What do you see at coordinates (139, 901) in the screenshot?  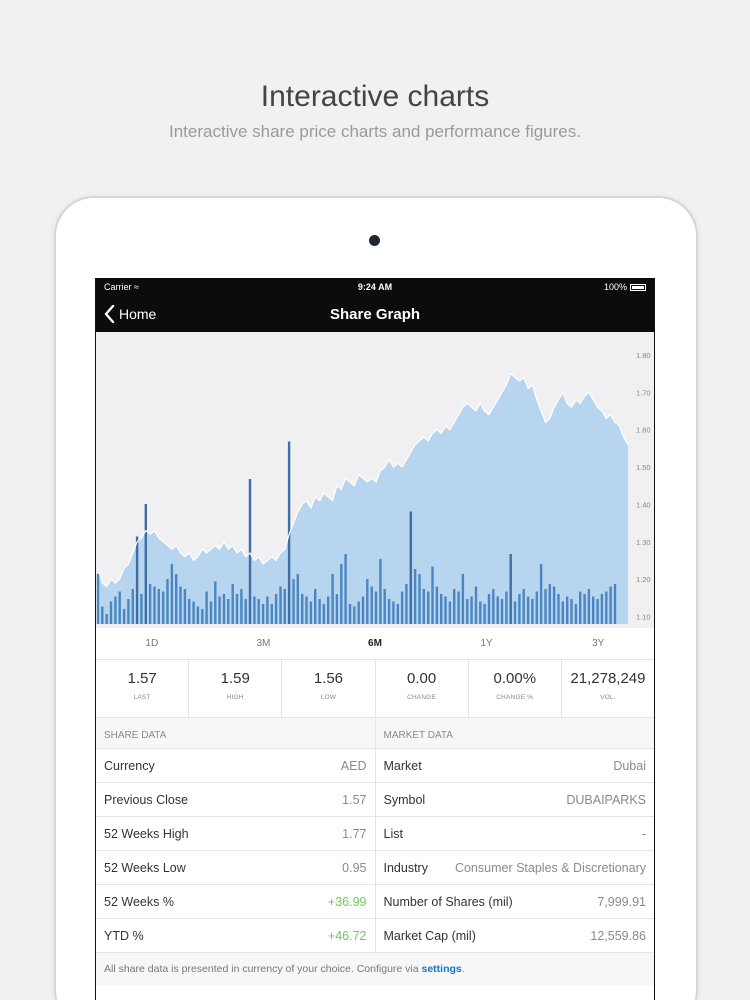 I see `data-row-key: 52 Weeks %` at bounding box center [139, 901].